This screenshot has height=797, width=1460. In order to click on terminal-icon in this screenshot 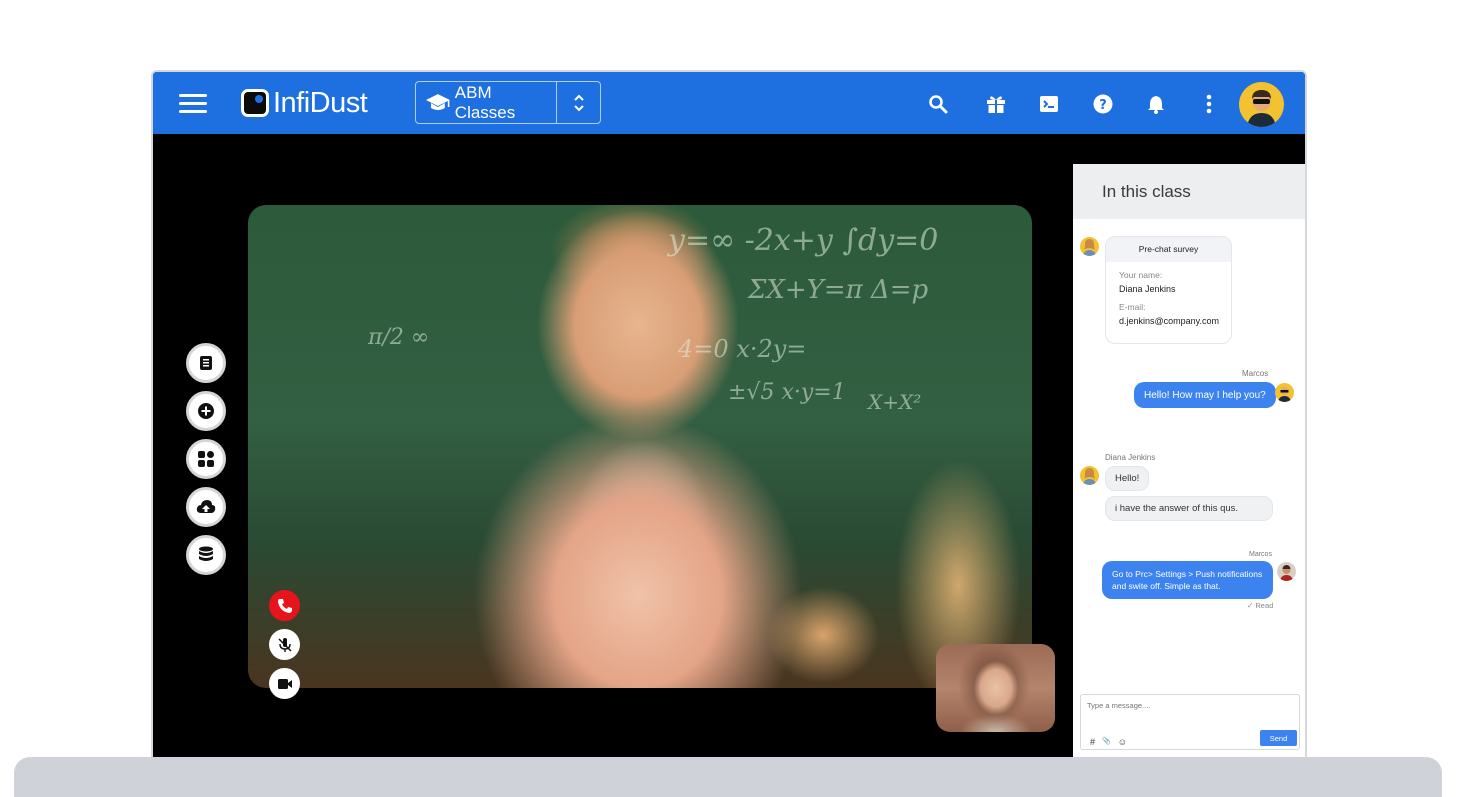, I will do `click(1049, 104)`.